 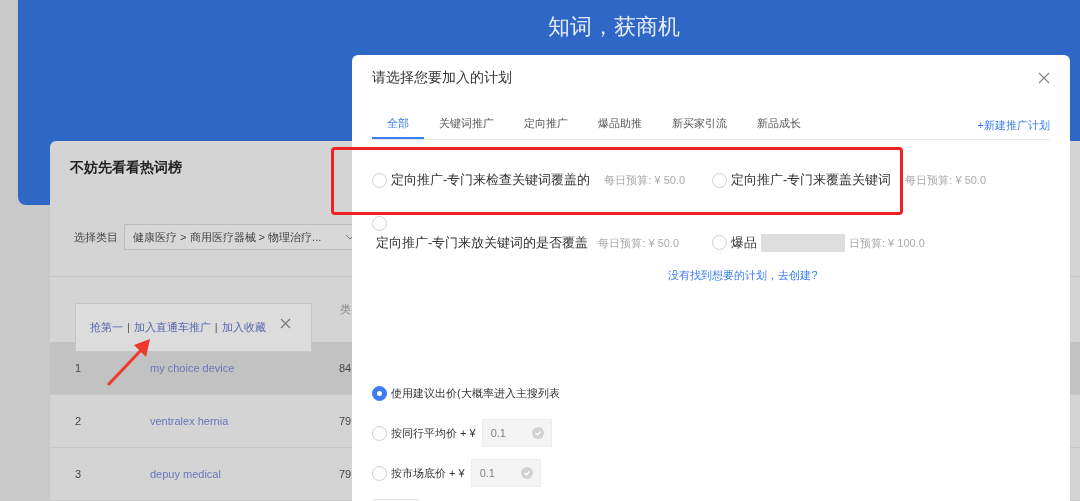 What do you see at coordinates (475, 393) in the screenshot?
I see `bid-option-label: 使用建议出价(大概率进入主搜列表` at bounding box center [475, 393].